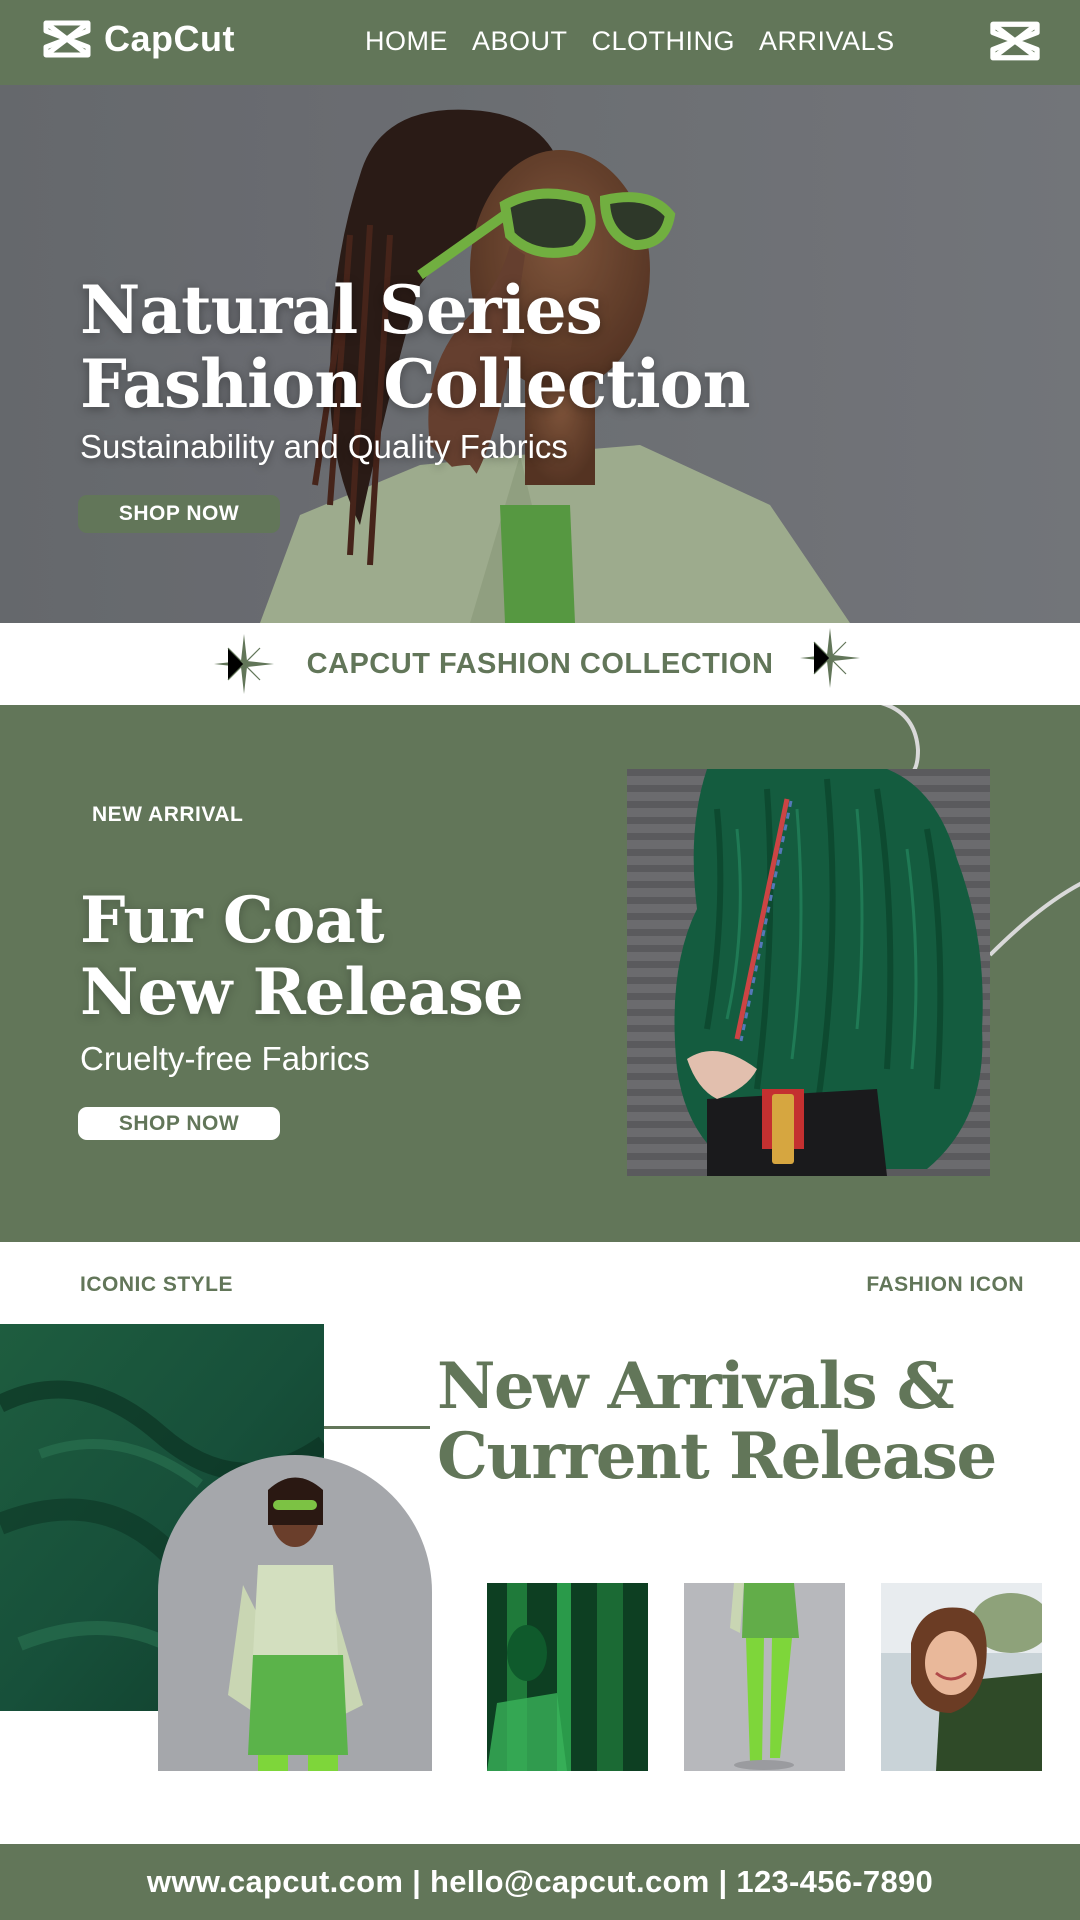 The height and width of the screenshot is (1920, 1080). What do you see at coordinates (232, 920) in the screenshot?
I see `feature-title-line-1: Fur Coat` at bounding box center [232, 920].